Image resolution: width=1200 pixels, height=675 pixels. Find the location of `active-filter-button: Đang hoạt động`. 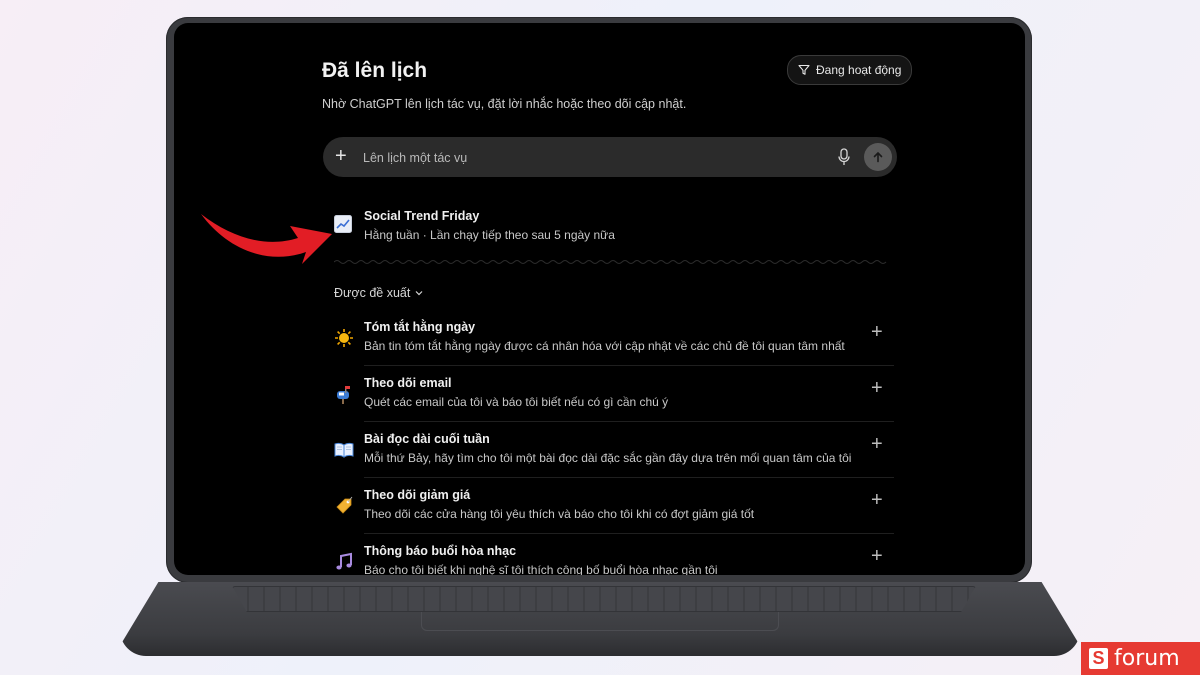

active-filter-button: Đang hoạt động is located at coordinates (850, 70).